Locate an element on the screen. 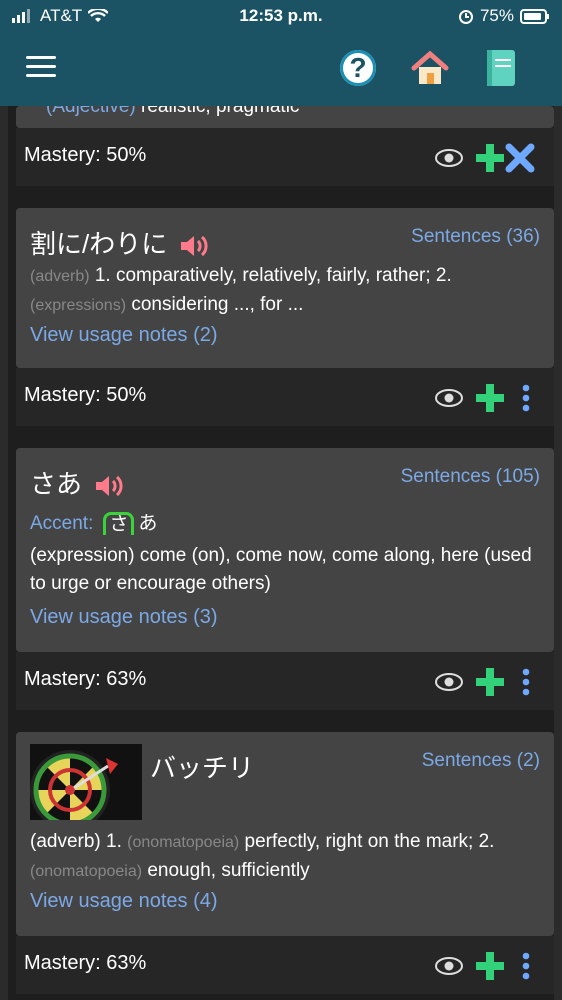  vocab-title: バッチリ is located at coordinates (202, 768).